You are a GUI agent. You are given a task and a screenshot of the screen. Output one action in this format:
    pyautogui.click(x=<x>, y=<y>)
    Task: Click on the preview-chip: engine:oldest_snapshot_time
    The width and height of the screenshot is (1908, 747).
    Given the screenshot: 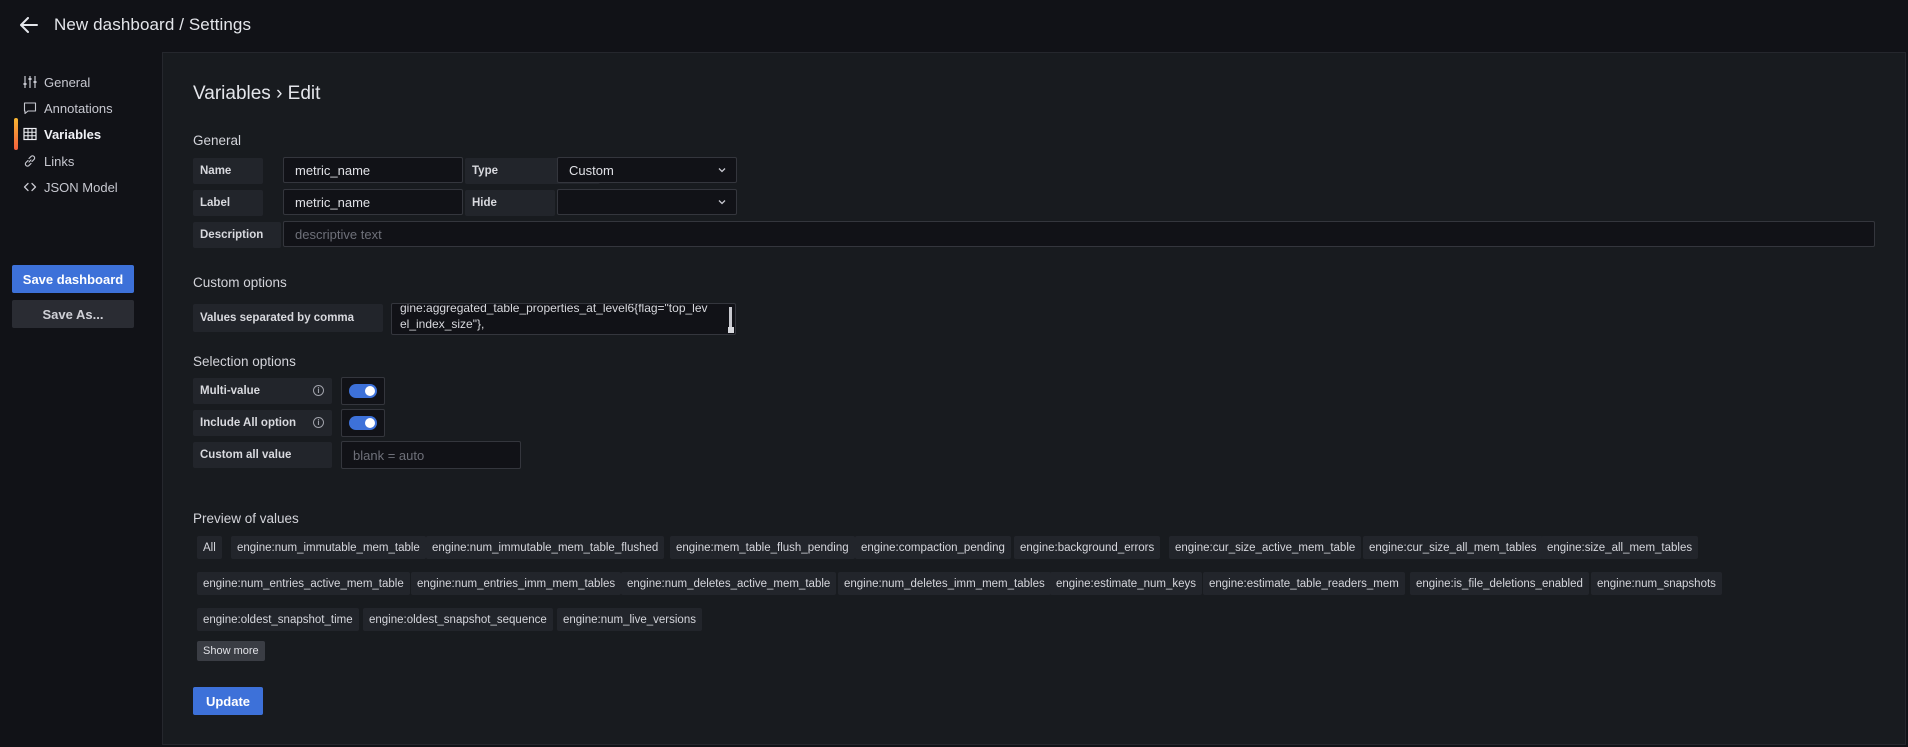 What is the action you would take?
    pyautogui.click(x=278, y=619)
    